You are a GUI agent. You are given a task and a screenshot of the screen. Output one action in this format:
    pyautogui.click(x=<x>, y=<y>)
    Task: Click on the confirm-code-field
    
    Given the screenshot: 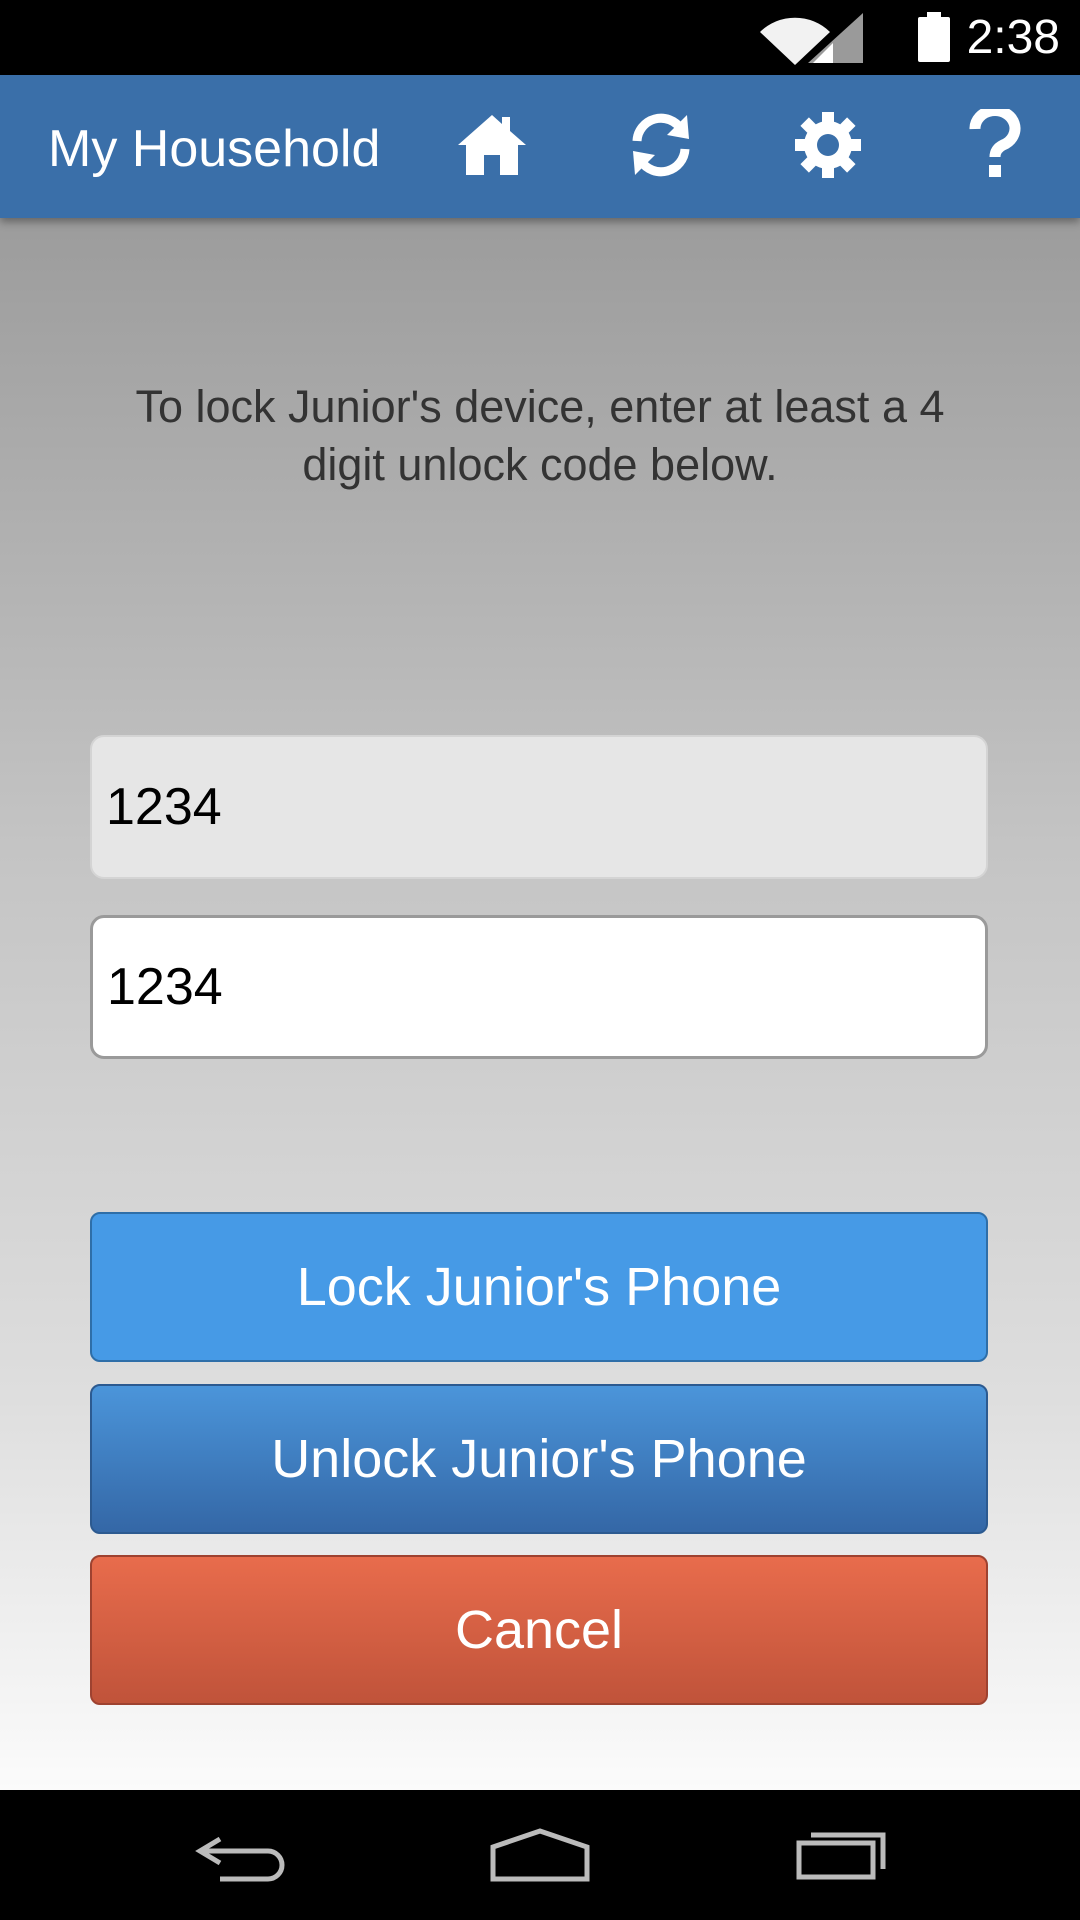 What is the action you would take?
    pyautogui.click(x=539, y=987)
    